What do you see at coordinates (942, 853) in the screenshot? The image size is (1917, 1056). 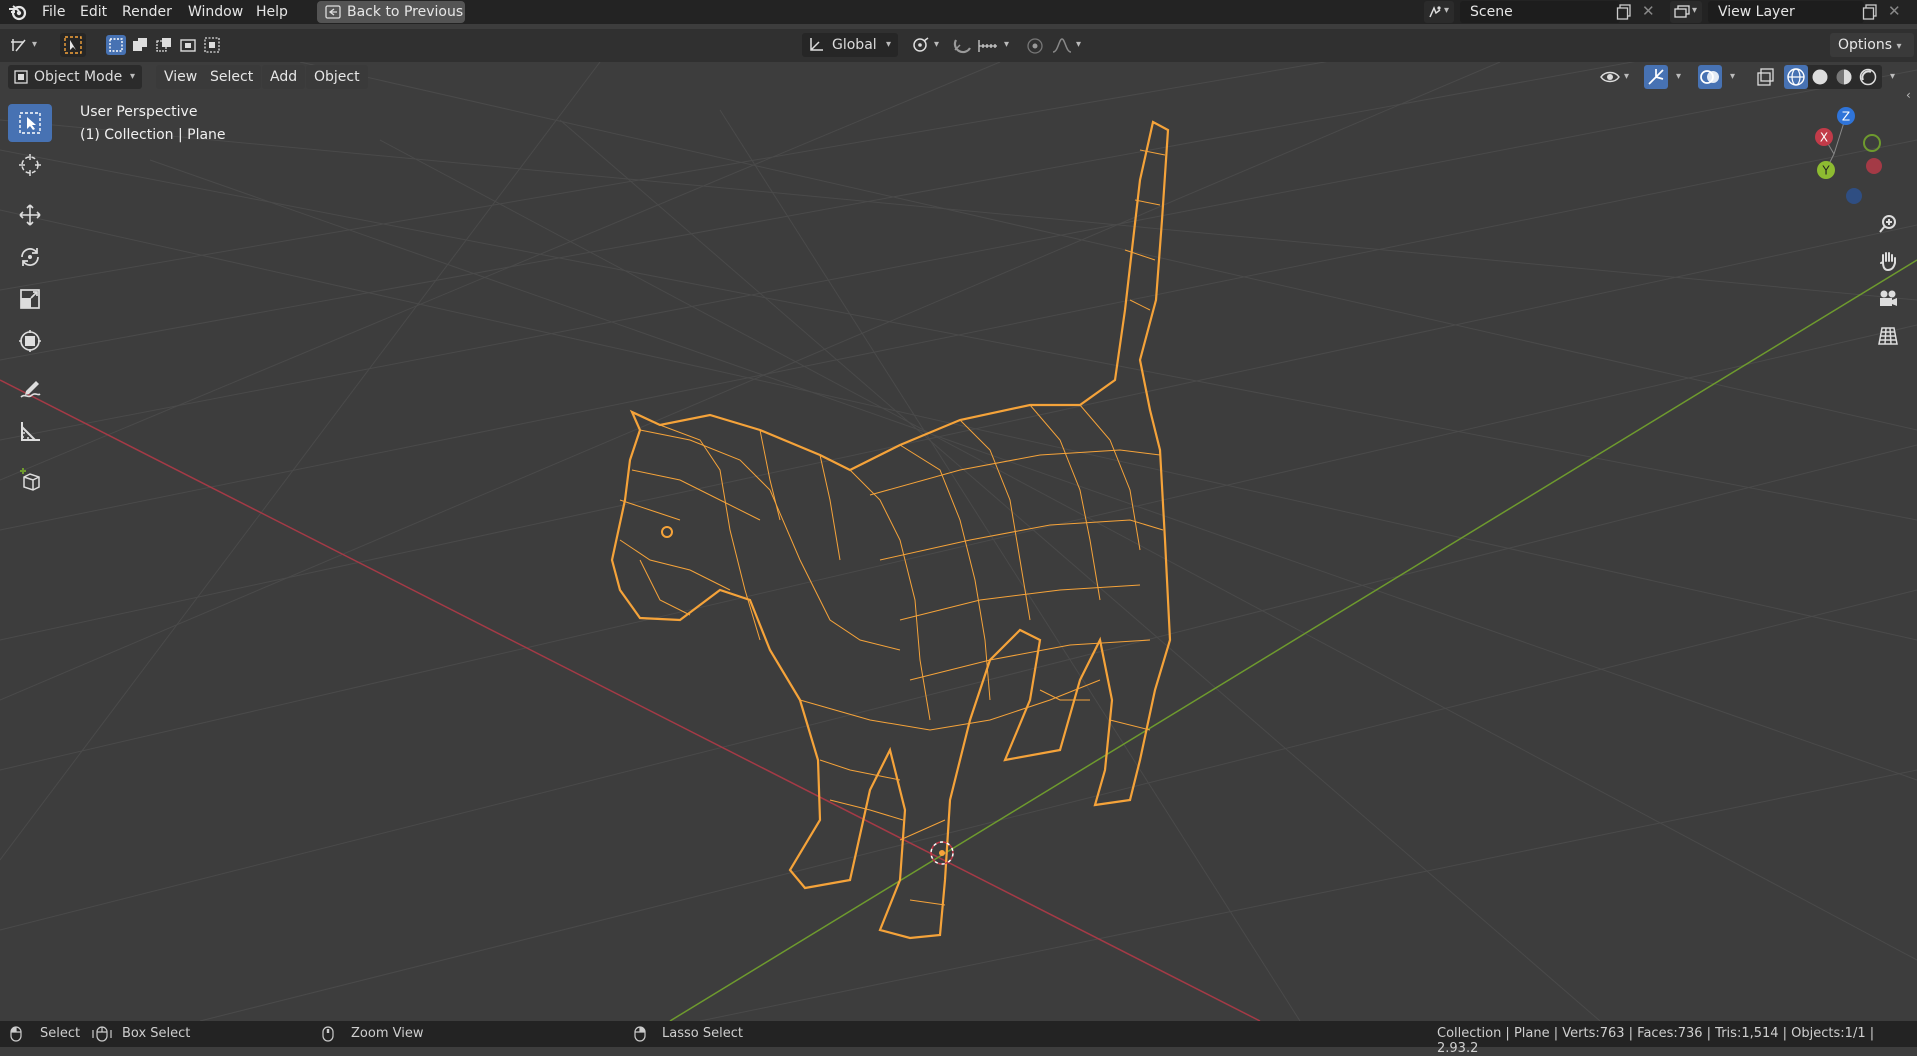 I see `object-origin` at bounding box center [942, 853].